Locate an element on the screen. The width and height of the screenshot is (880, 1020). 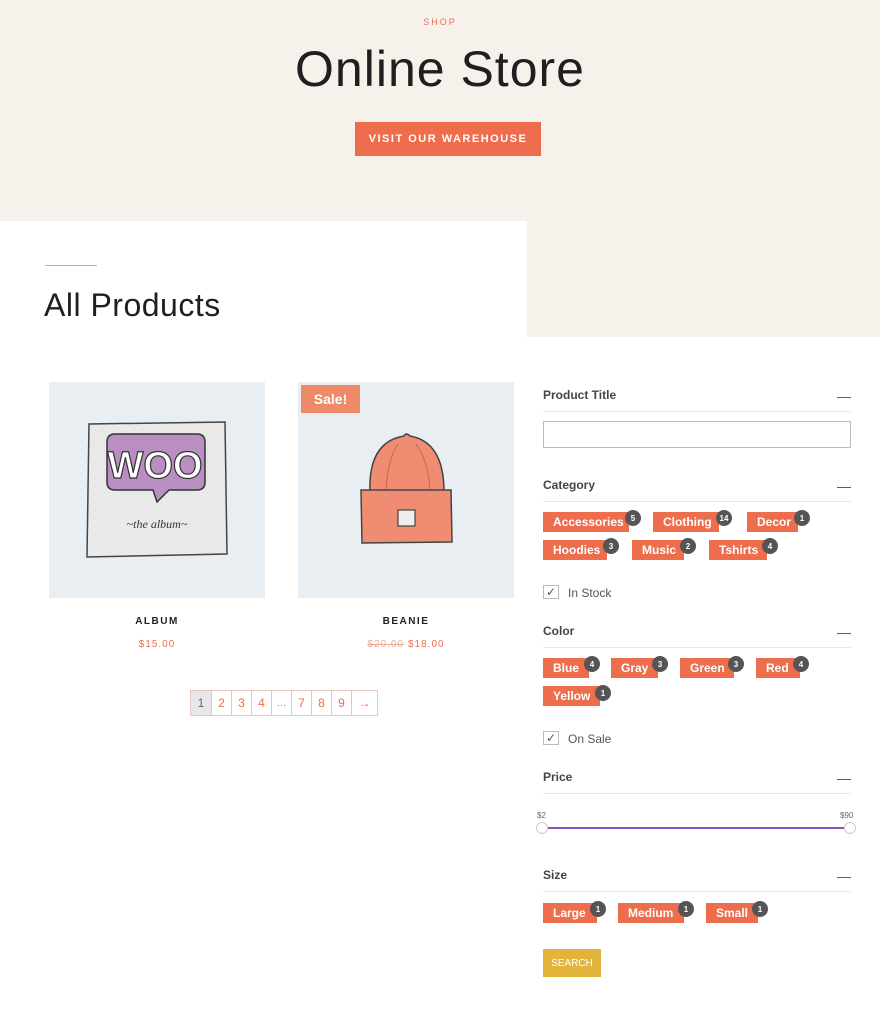
tag-label: Hoodies is located at coordinates (577, 550).